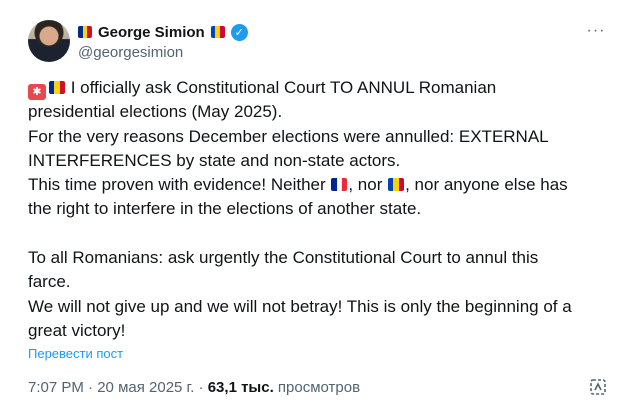 This screenshot has height=416, width=638. What do you see at coordinates (179, 185) in the screenshot?
I see `post-line-text: This time proven with evidence! Neither` at bounding box center [179, 185].